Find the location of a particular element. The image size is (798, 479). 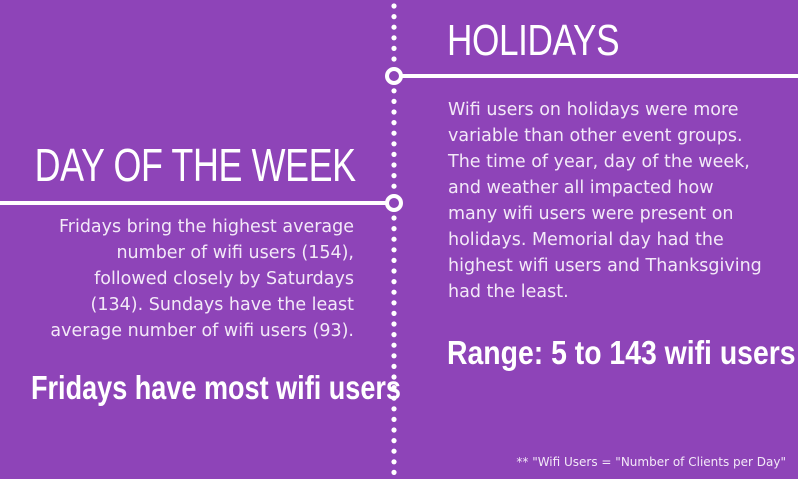

holidays-node-circle is located at coordinates (394, 76).